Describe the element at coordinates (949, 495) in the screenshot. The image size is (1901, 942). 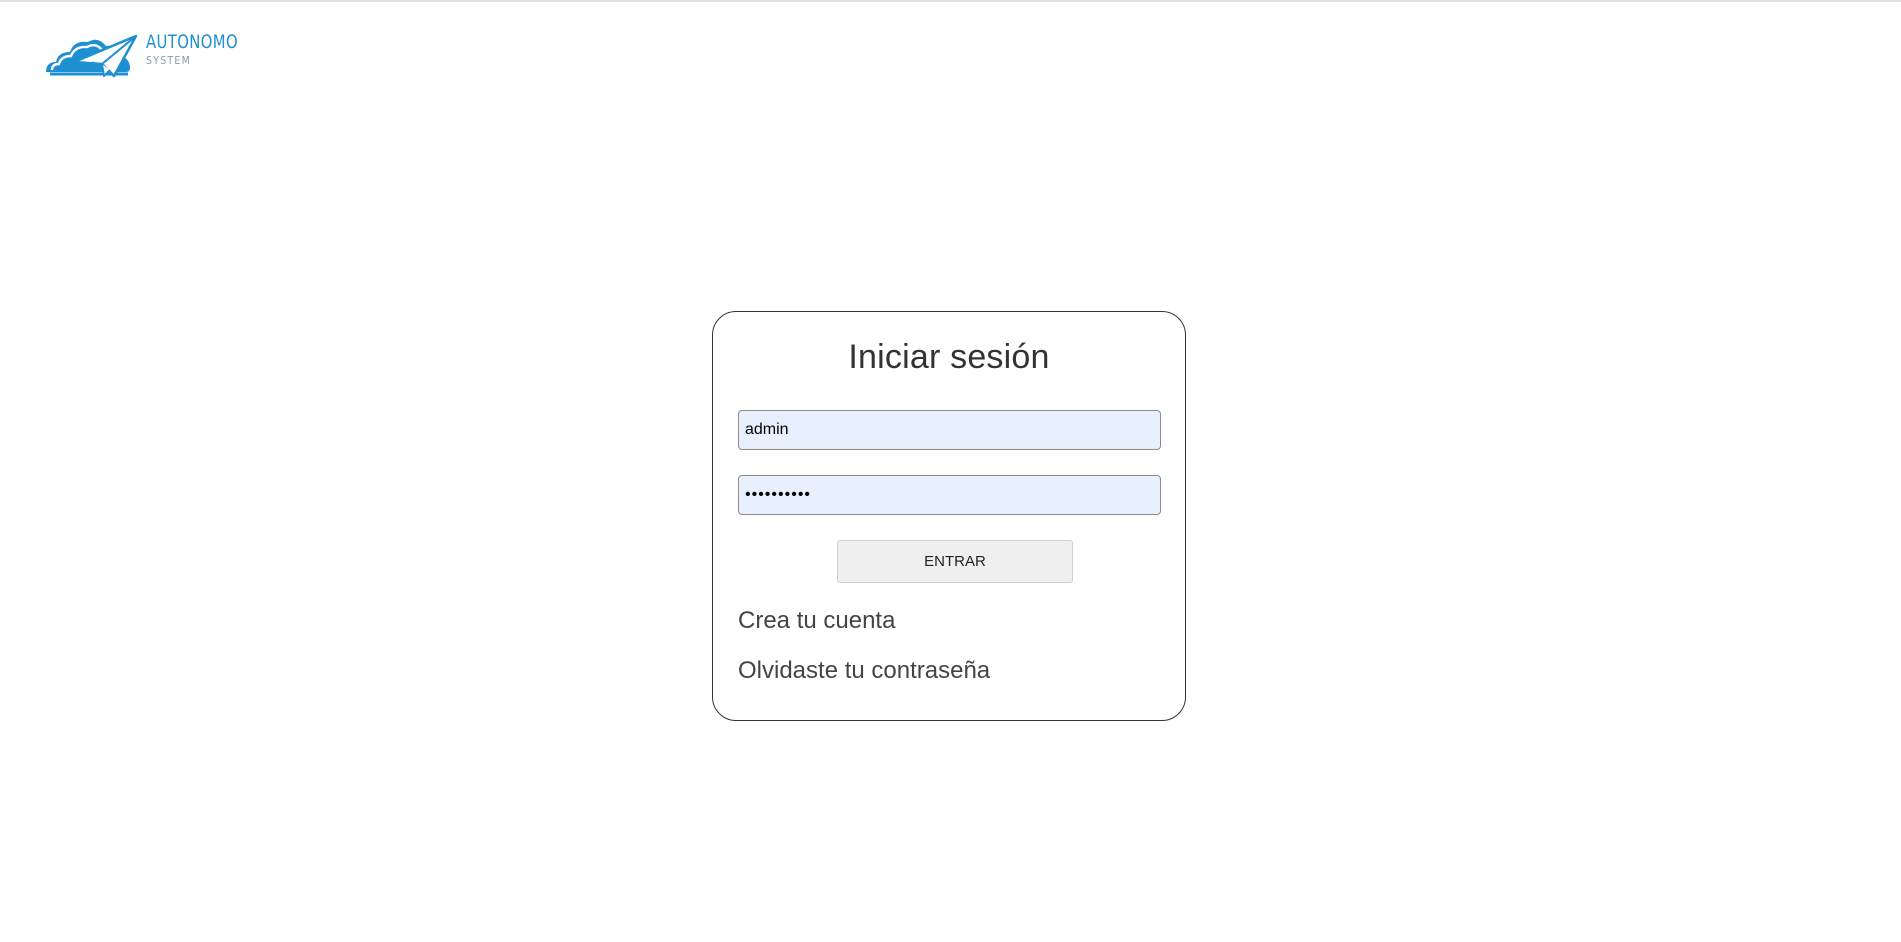
I see `password-input` at that location.